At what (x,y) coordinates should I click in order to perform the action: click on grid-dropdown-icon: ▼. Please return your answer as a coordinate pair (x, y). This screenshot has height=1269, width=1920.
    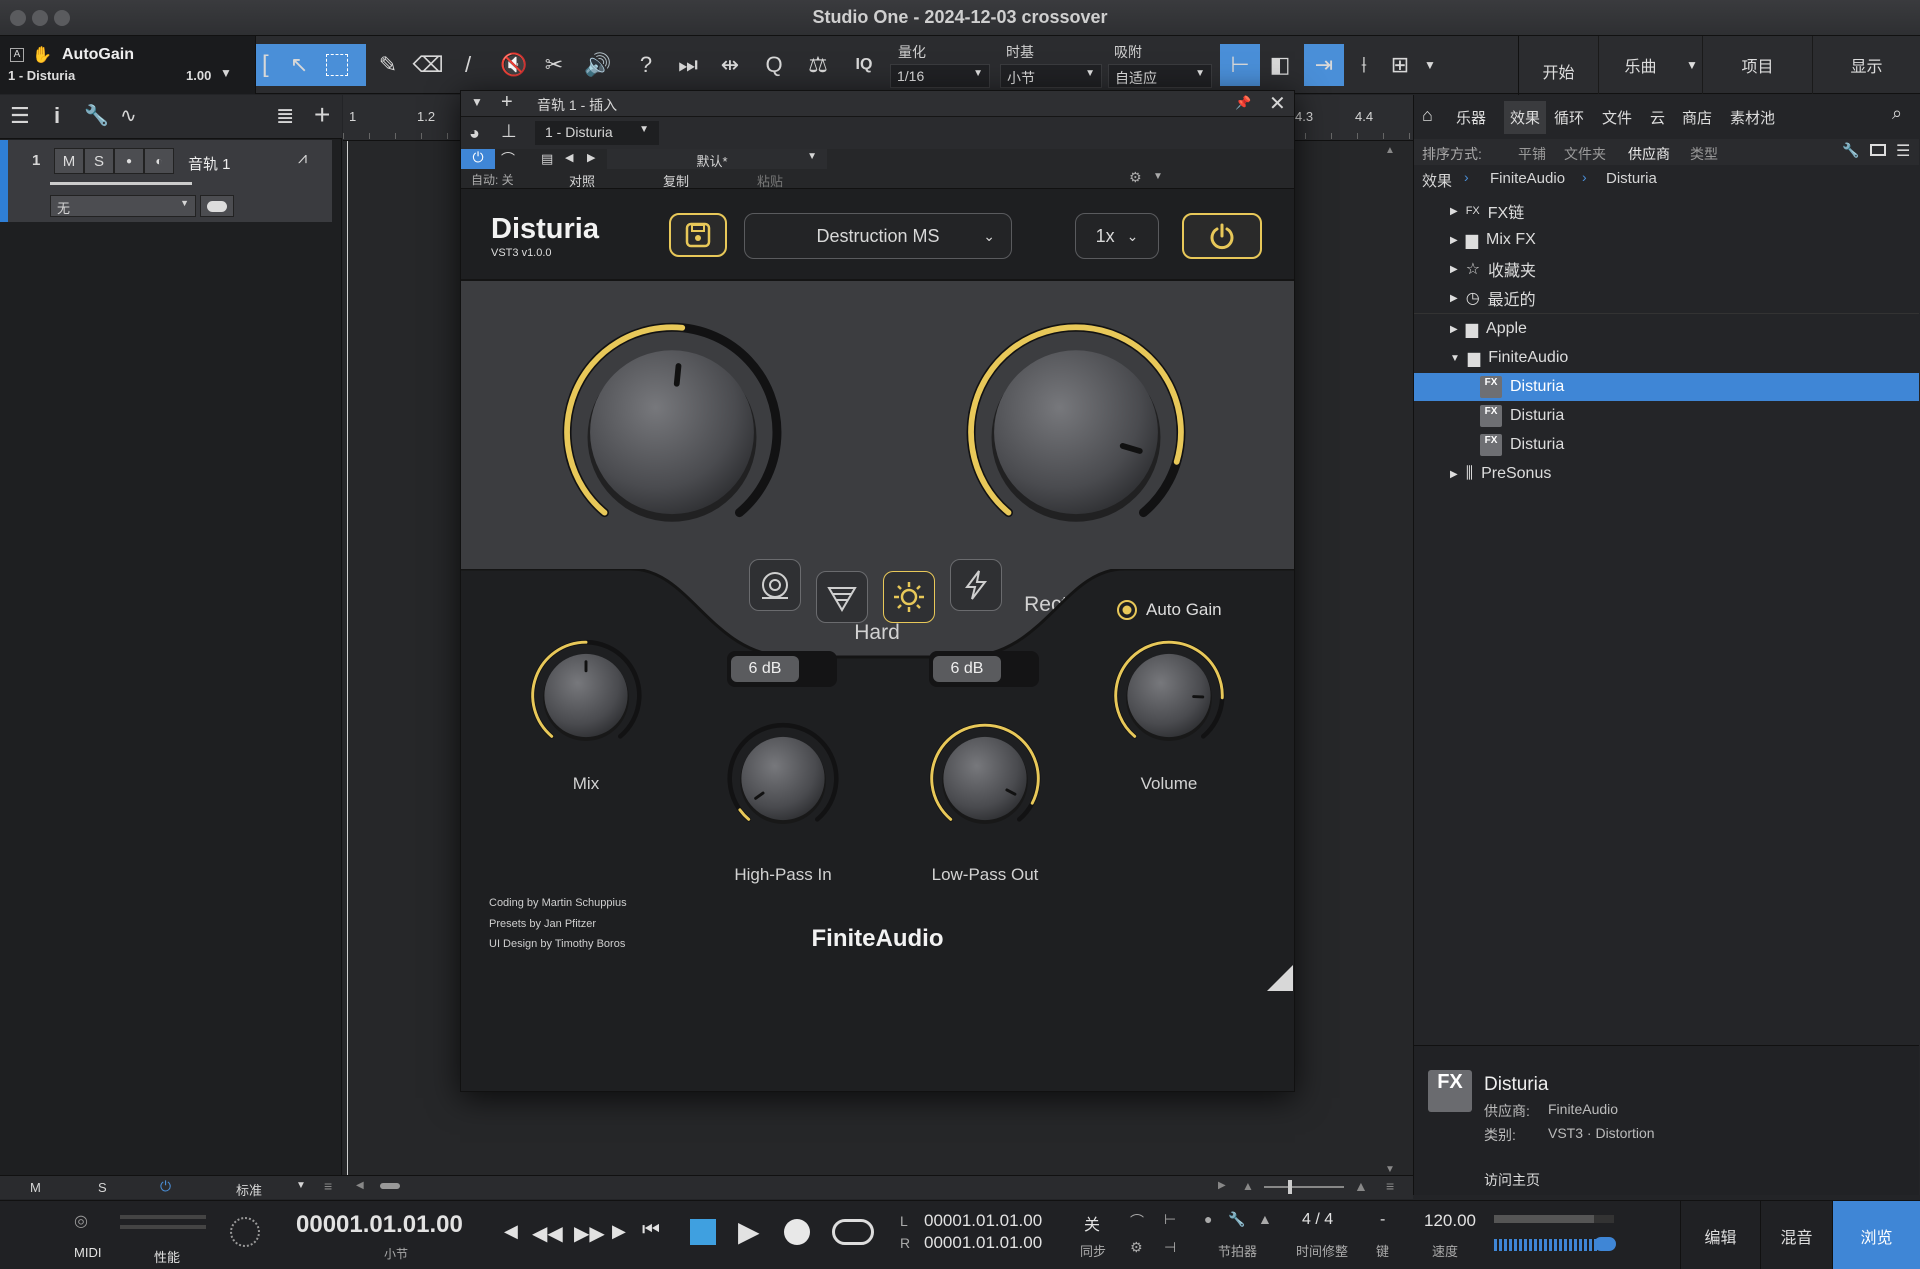
    Looking at the image, I should click on (1430, 65).